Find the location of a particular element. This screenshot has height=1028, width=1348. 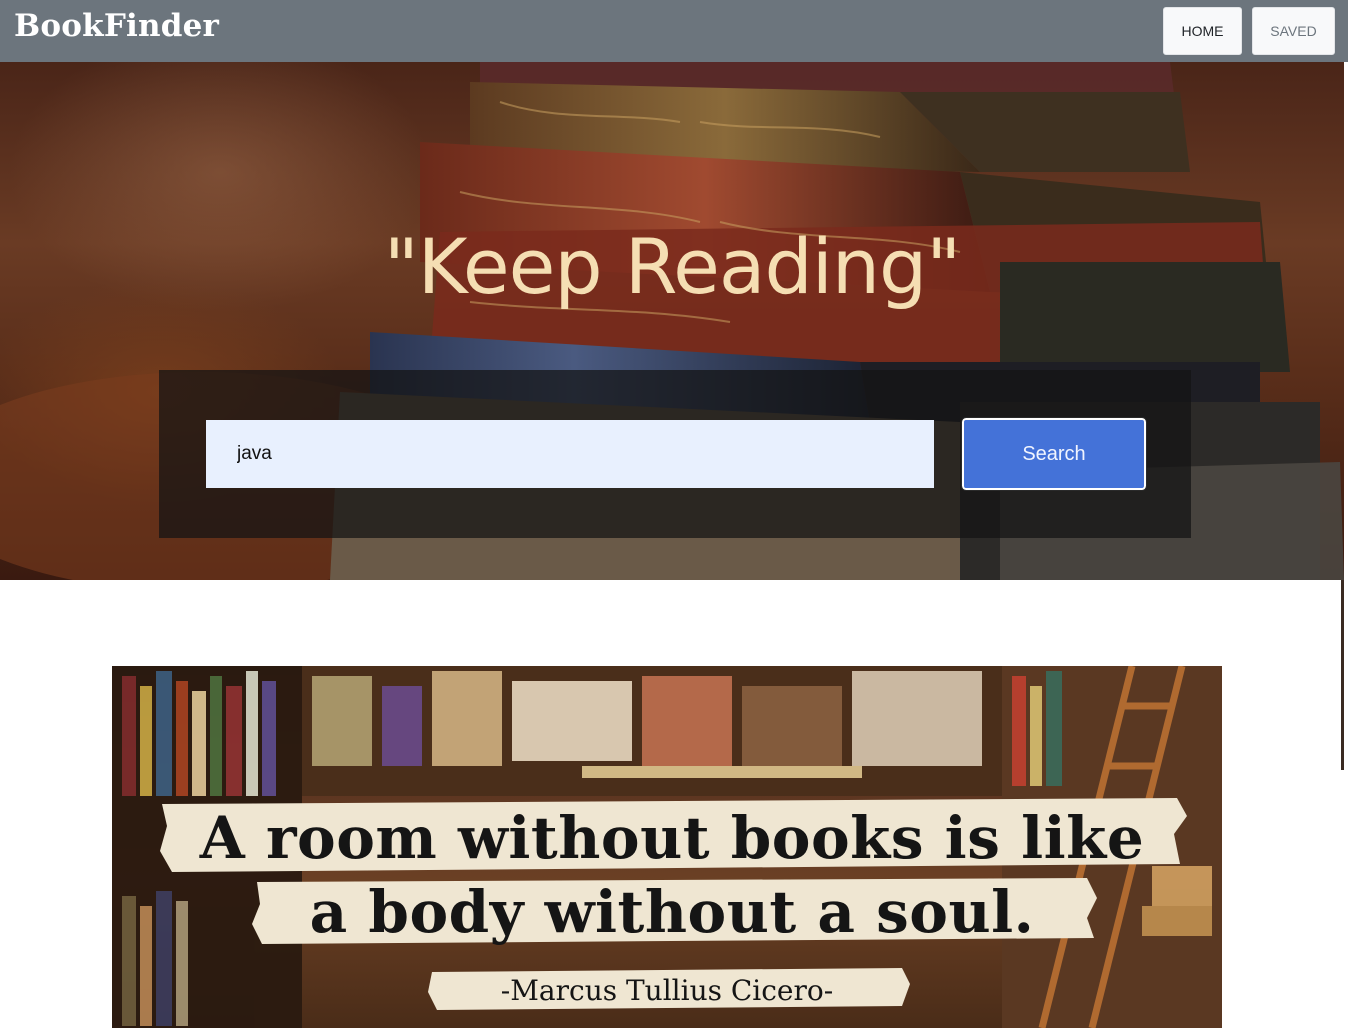

page-edge-divider is located at coordinates (1342, 675).